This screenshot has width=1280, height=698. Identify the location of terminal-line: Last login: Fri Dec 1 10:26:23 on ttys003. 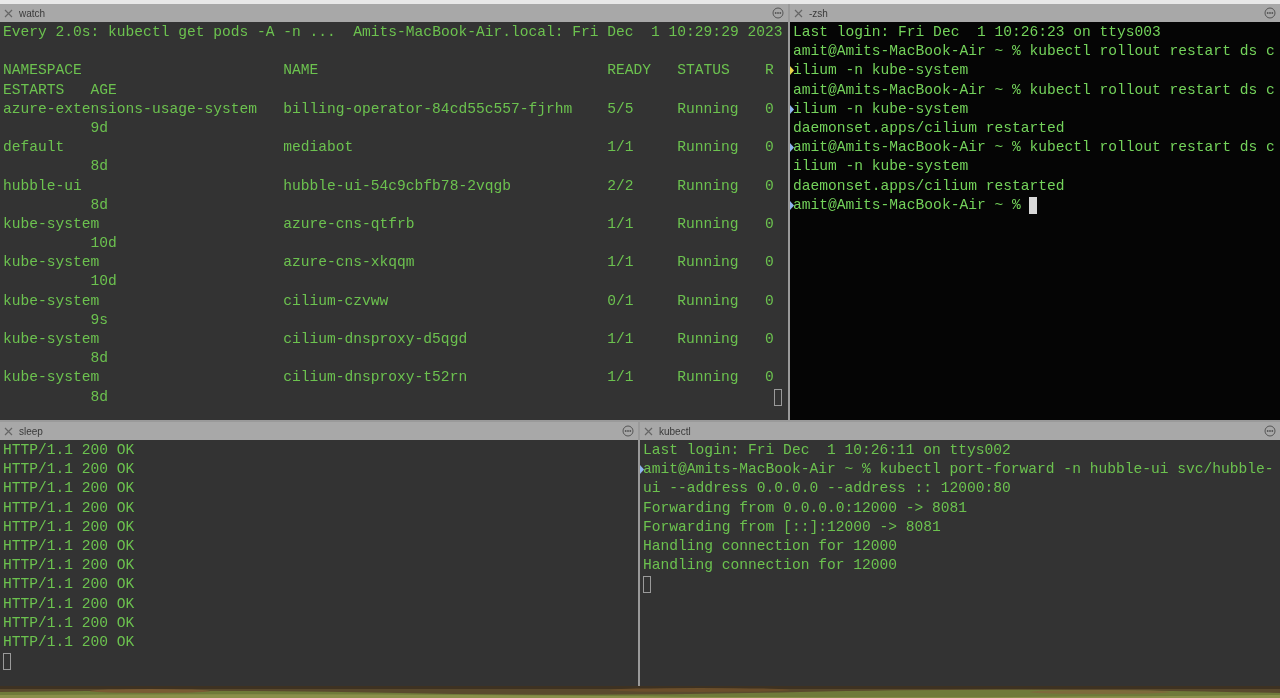
(977, 32).